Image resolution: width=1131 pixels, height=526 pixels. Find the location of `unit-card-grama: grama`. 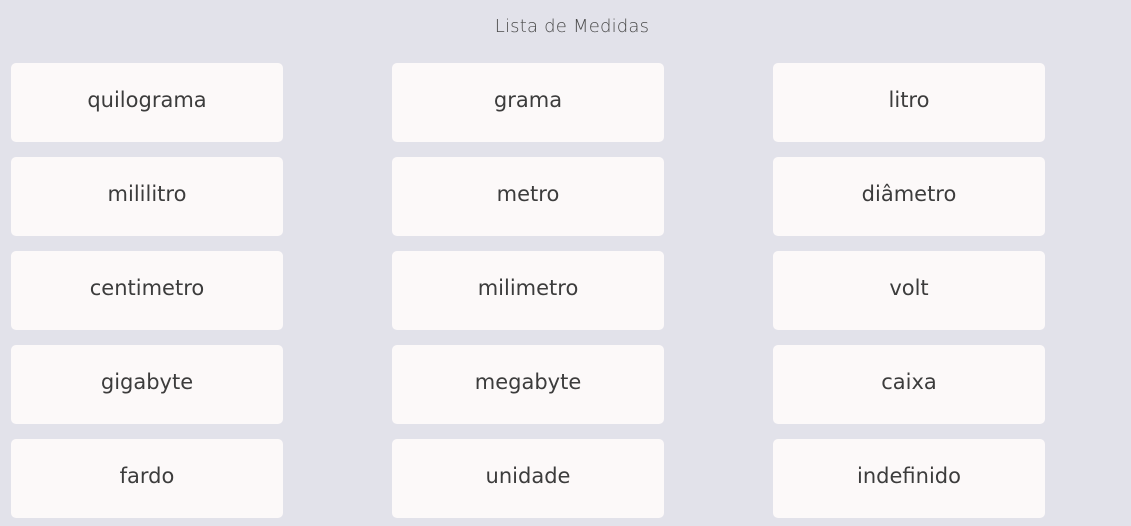

unit-card-grama: grama is located at coordinates (528, 102).